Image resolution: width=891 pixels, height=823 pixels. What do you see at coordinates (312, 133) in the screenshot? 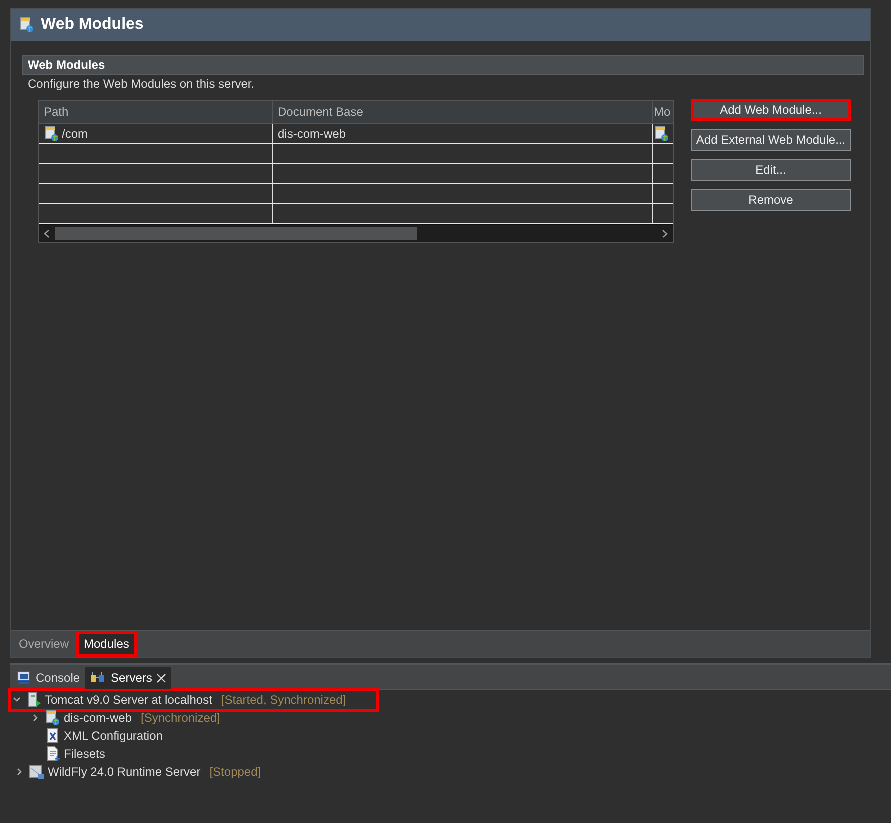
I see `table-cell: dis-com-web` at bounding box center [312, 133].